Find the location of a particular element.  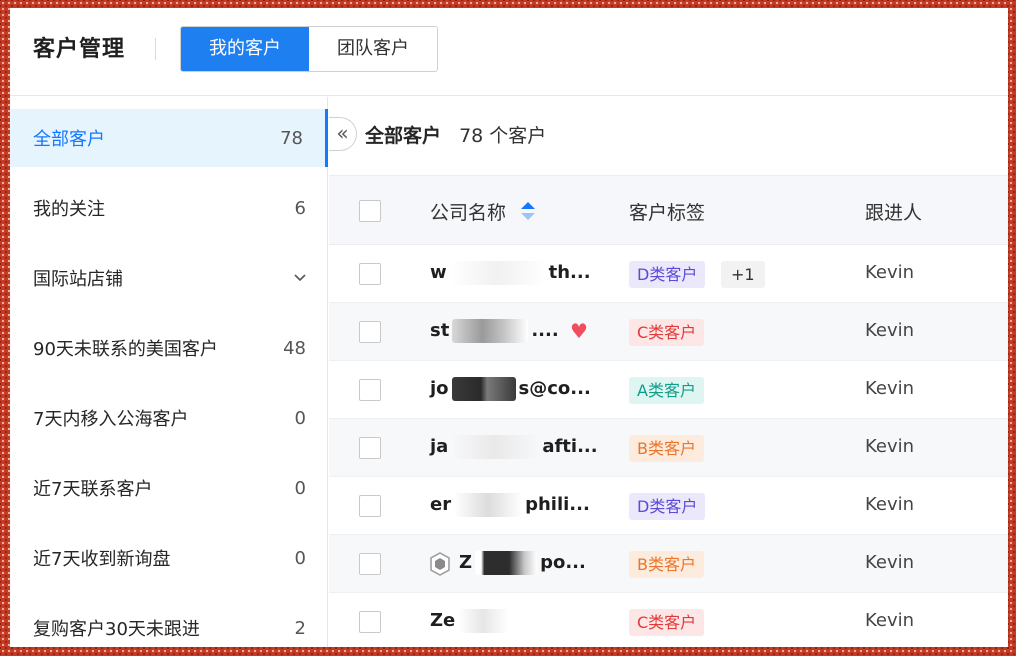

column-owner: 跟进人 is located at coordinates (894, 213).